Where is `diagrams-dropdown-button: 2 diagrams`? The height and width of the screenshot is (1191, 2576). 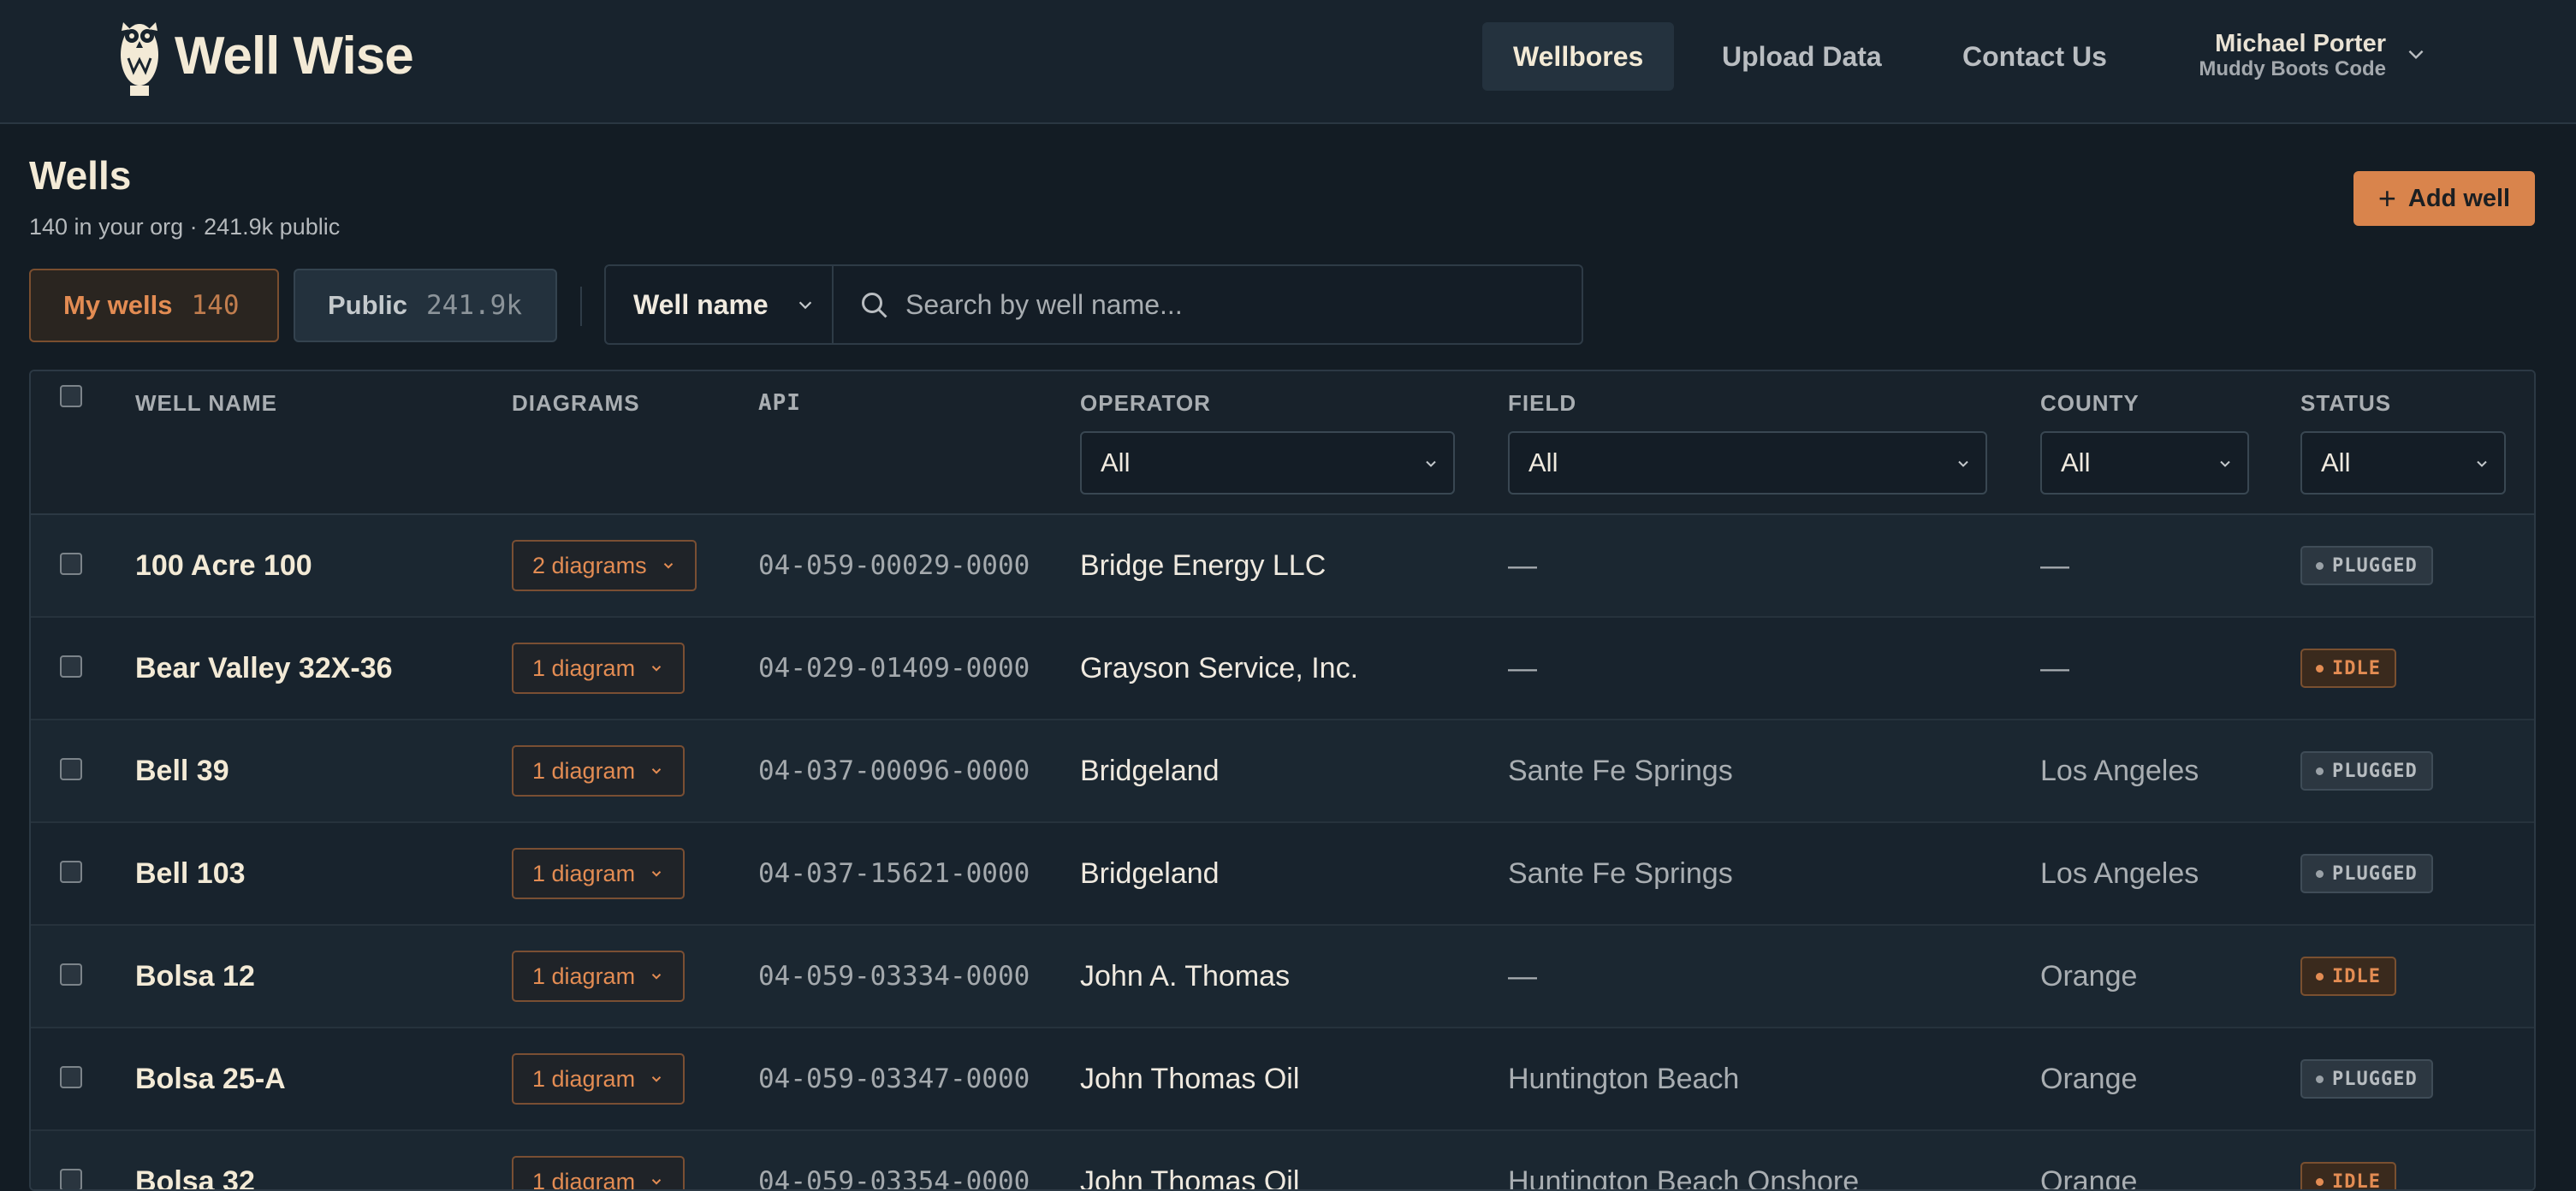 diagrams-dropdown-button: 2 diagrams is located at coordinates (604, 565).